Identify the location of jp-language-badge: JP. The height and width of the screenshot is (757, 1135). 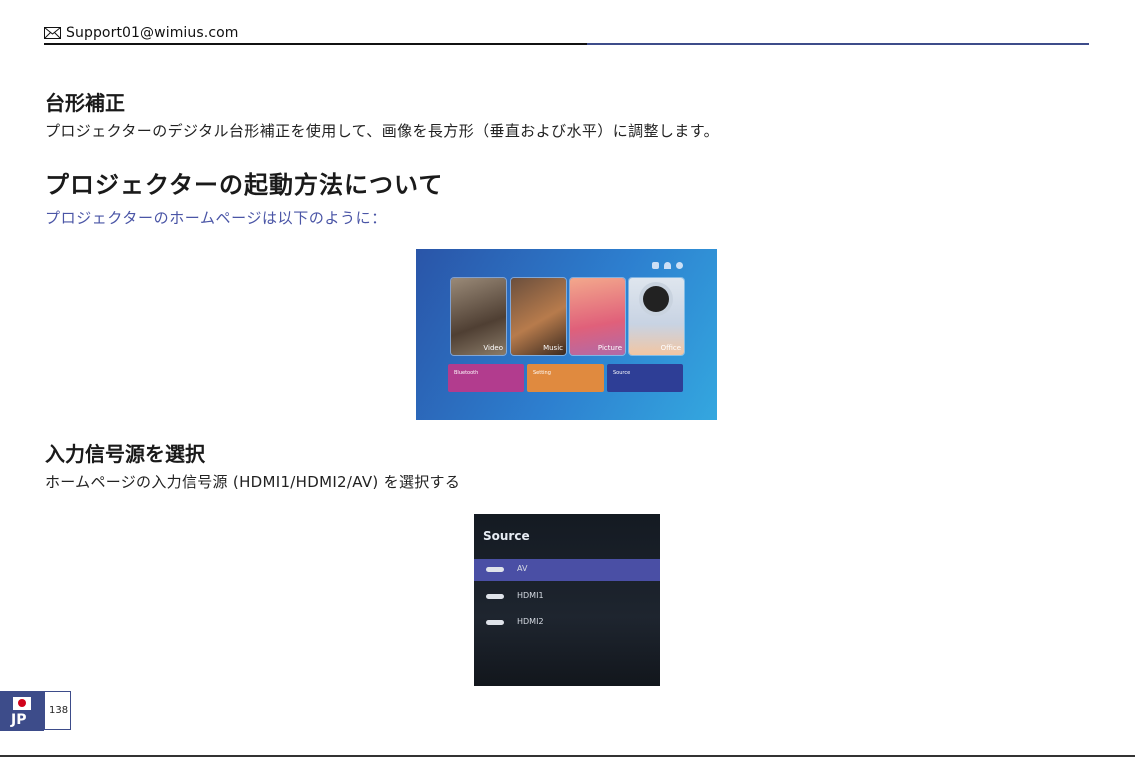
(22, 711).